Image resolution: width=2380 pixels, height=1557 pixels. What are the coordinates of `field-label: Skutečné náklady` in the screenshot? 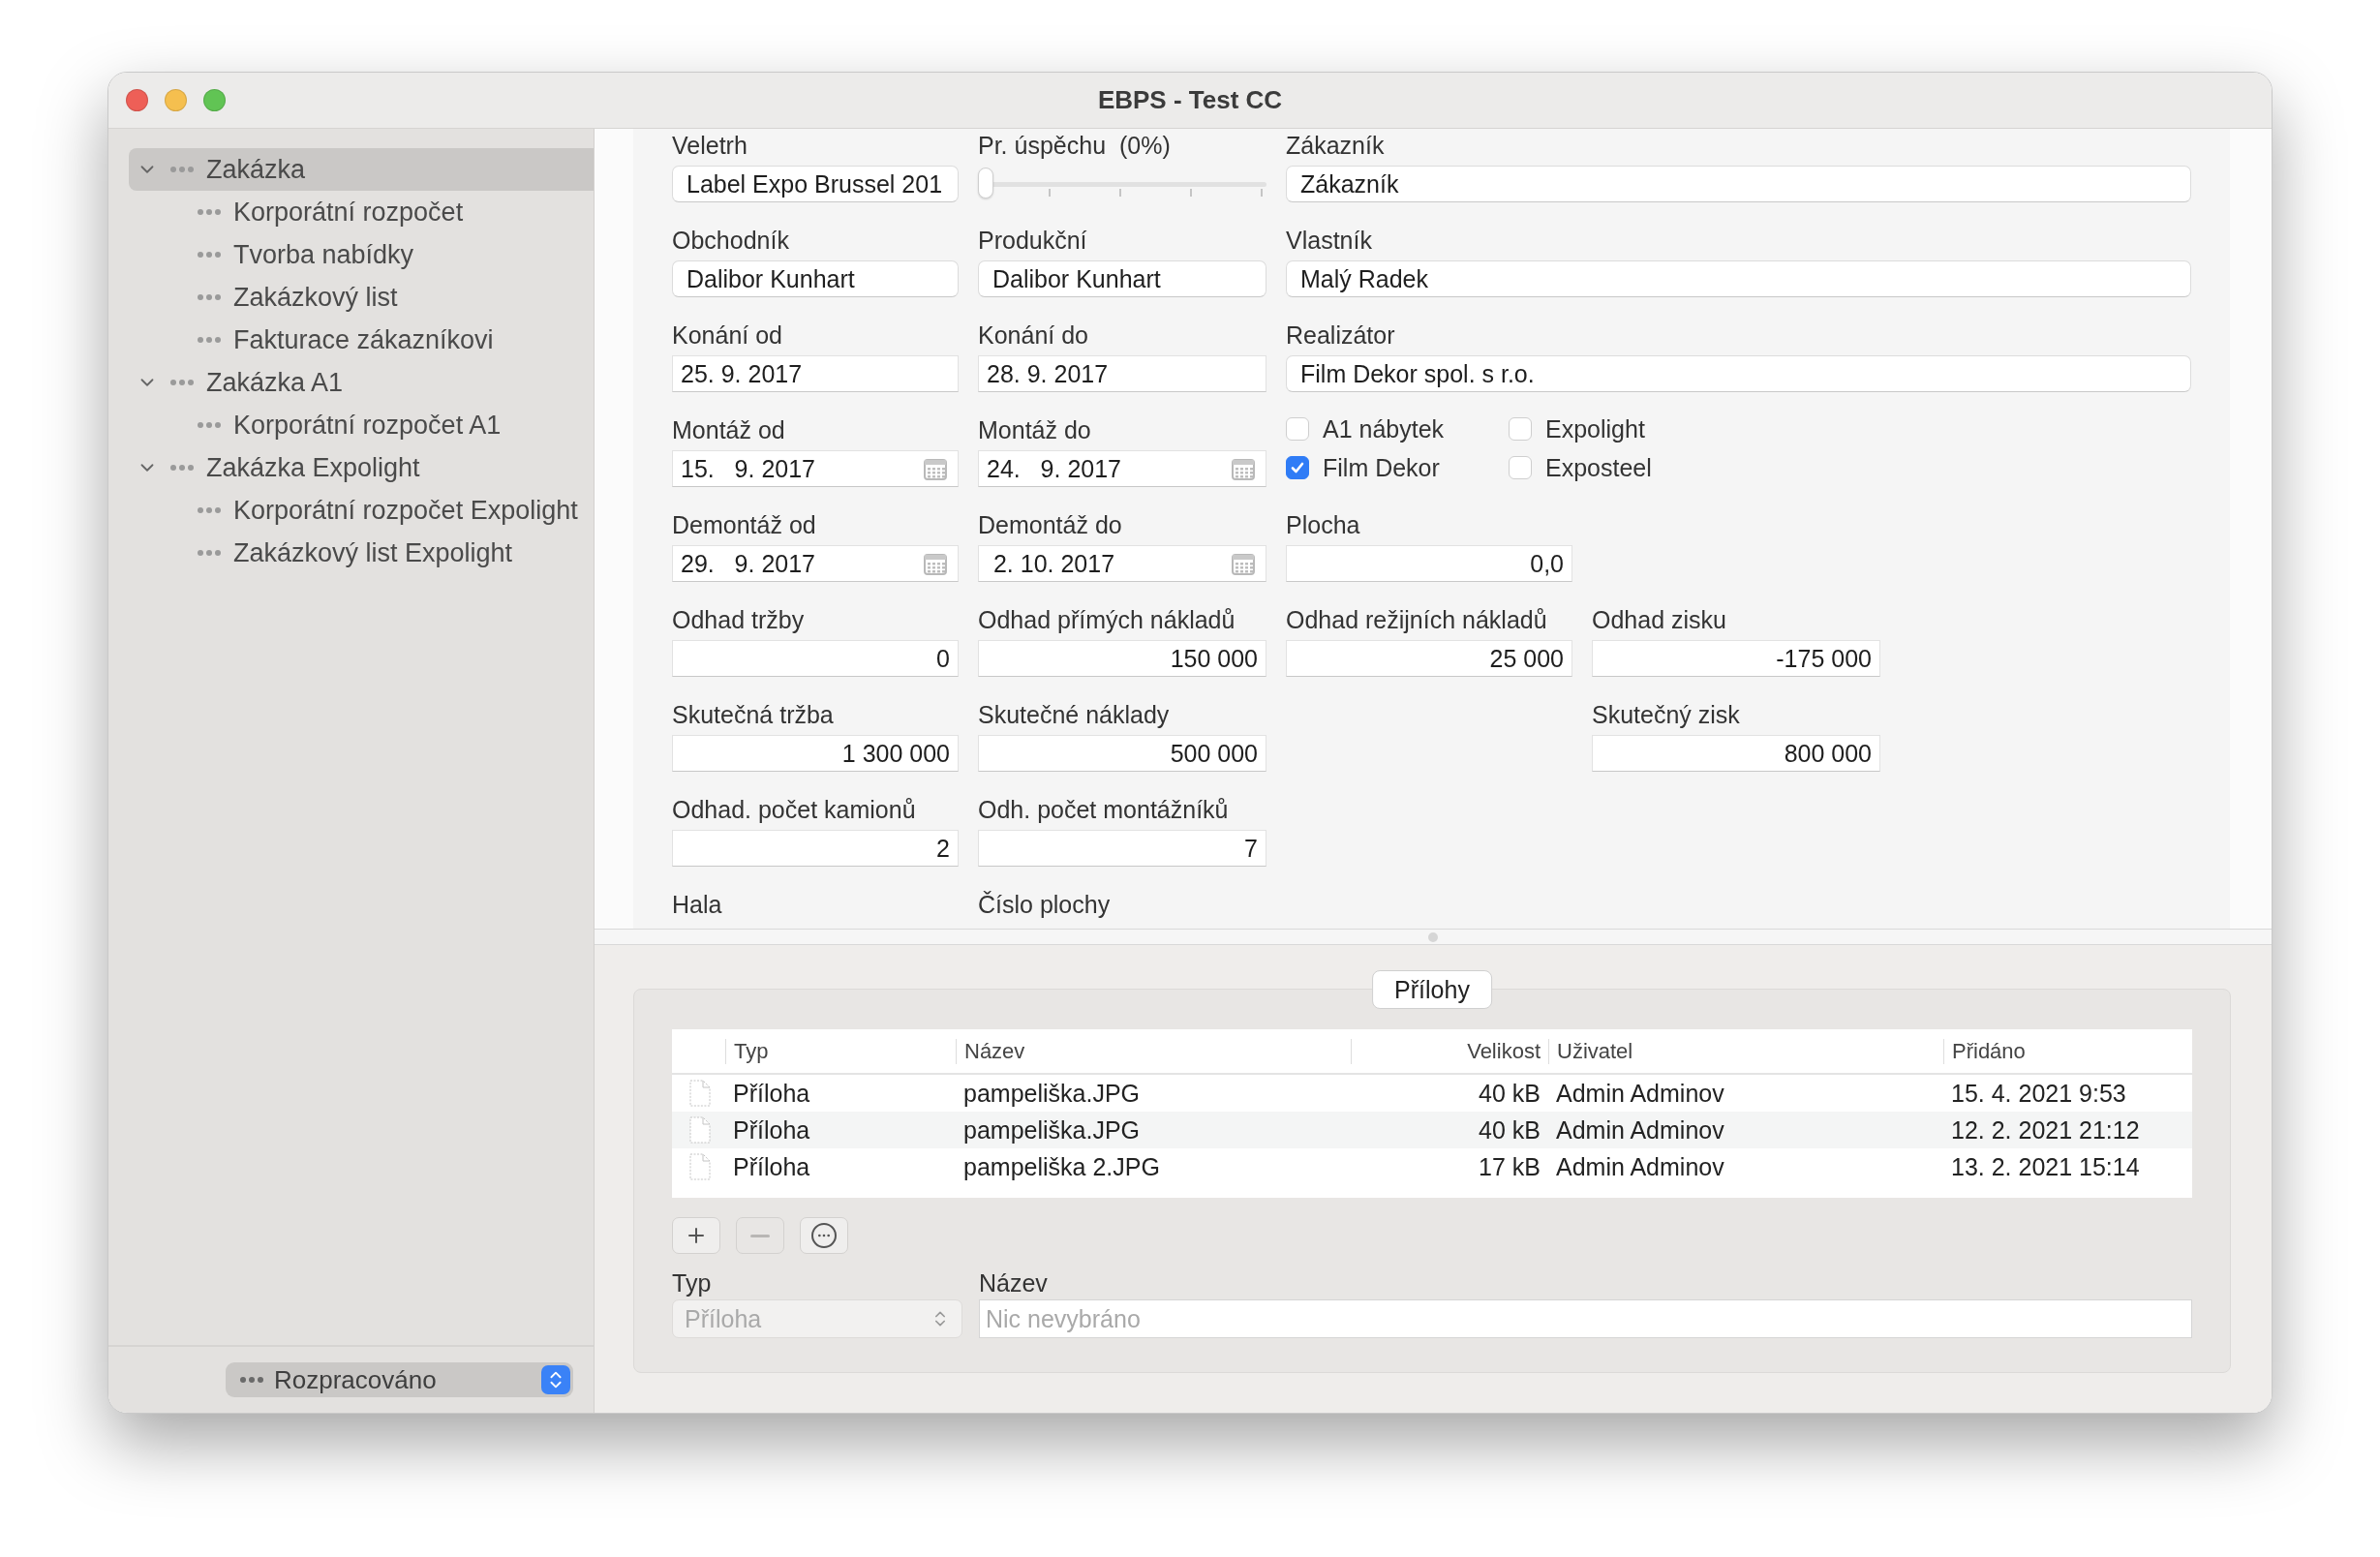 It's located at (1074, 715).